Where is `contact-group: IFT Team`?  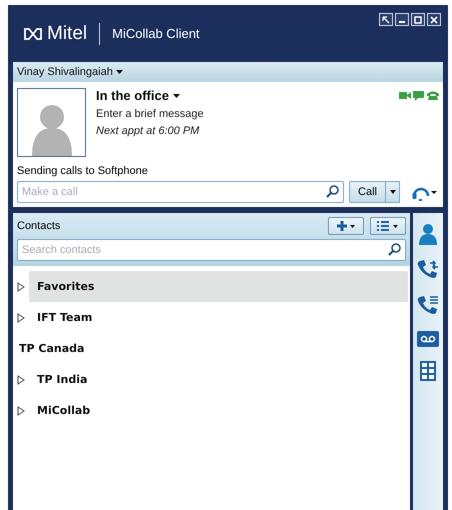 contact-group: IFT Team is located at coordinates (218, 317).